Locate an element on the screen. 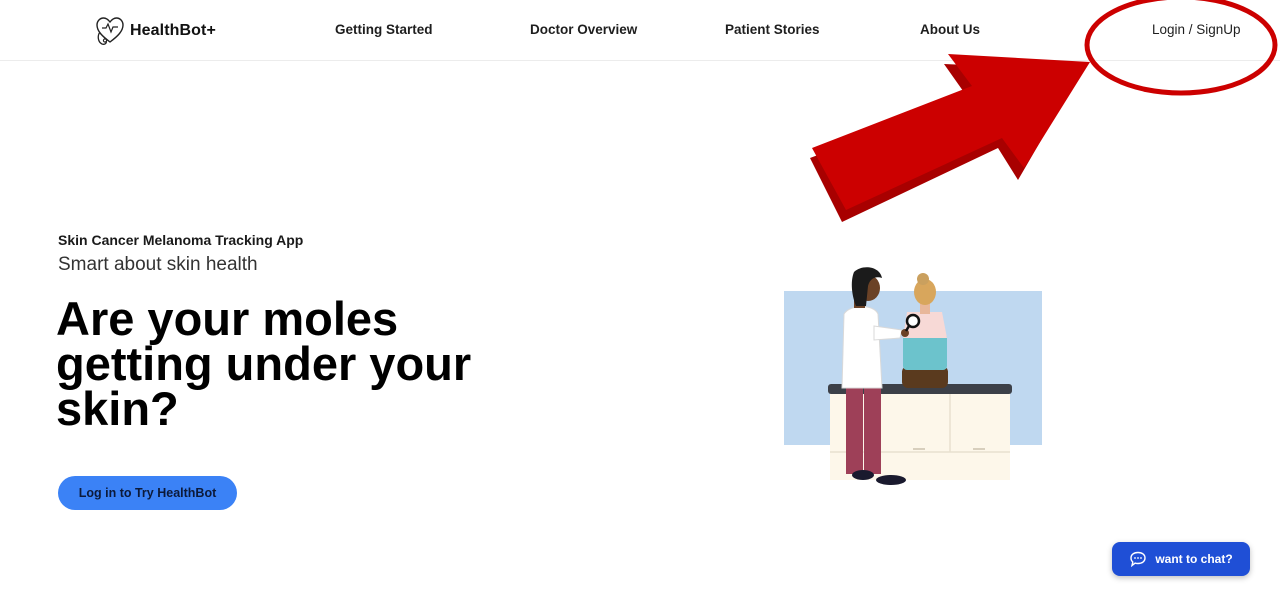 The width and height of the screenshot is (1280, 595). chat-button: want to chat? is located at coordinates (1181, 559).